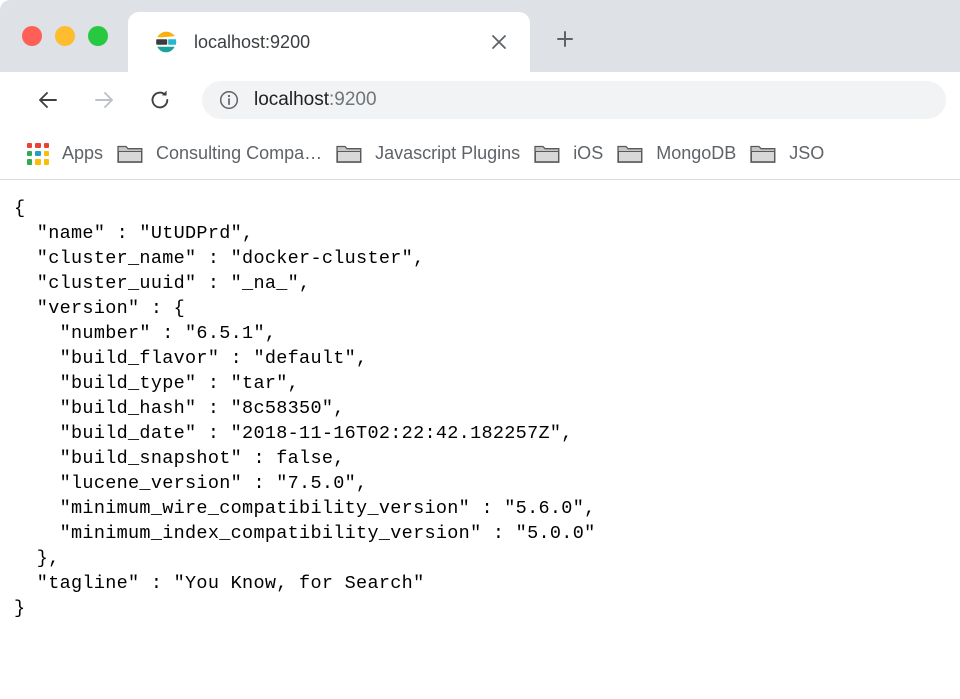 The width and height of the screenshot is (960, 699). What do you see at coordinates (104, 100) in the screenshot?
I see `forward-button` at bounding box center [104, 100].